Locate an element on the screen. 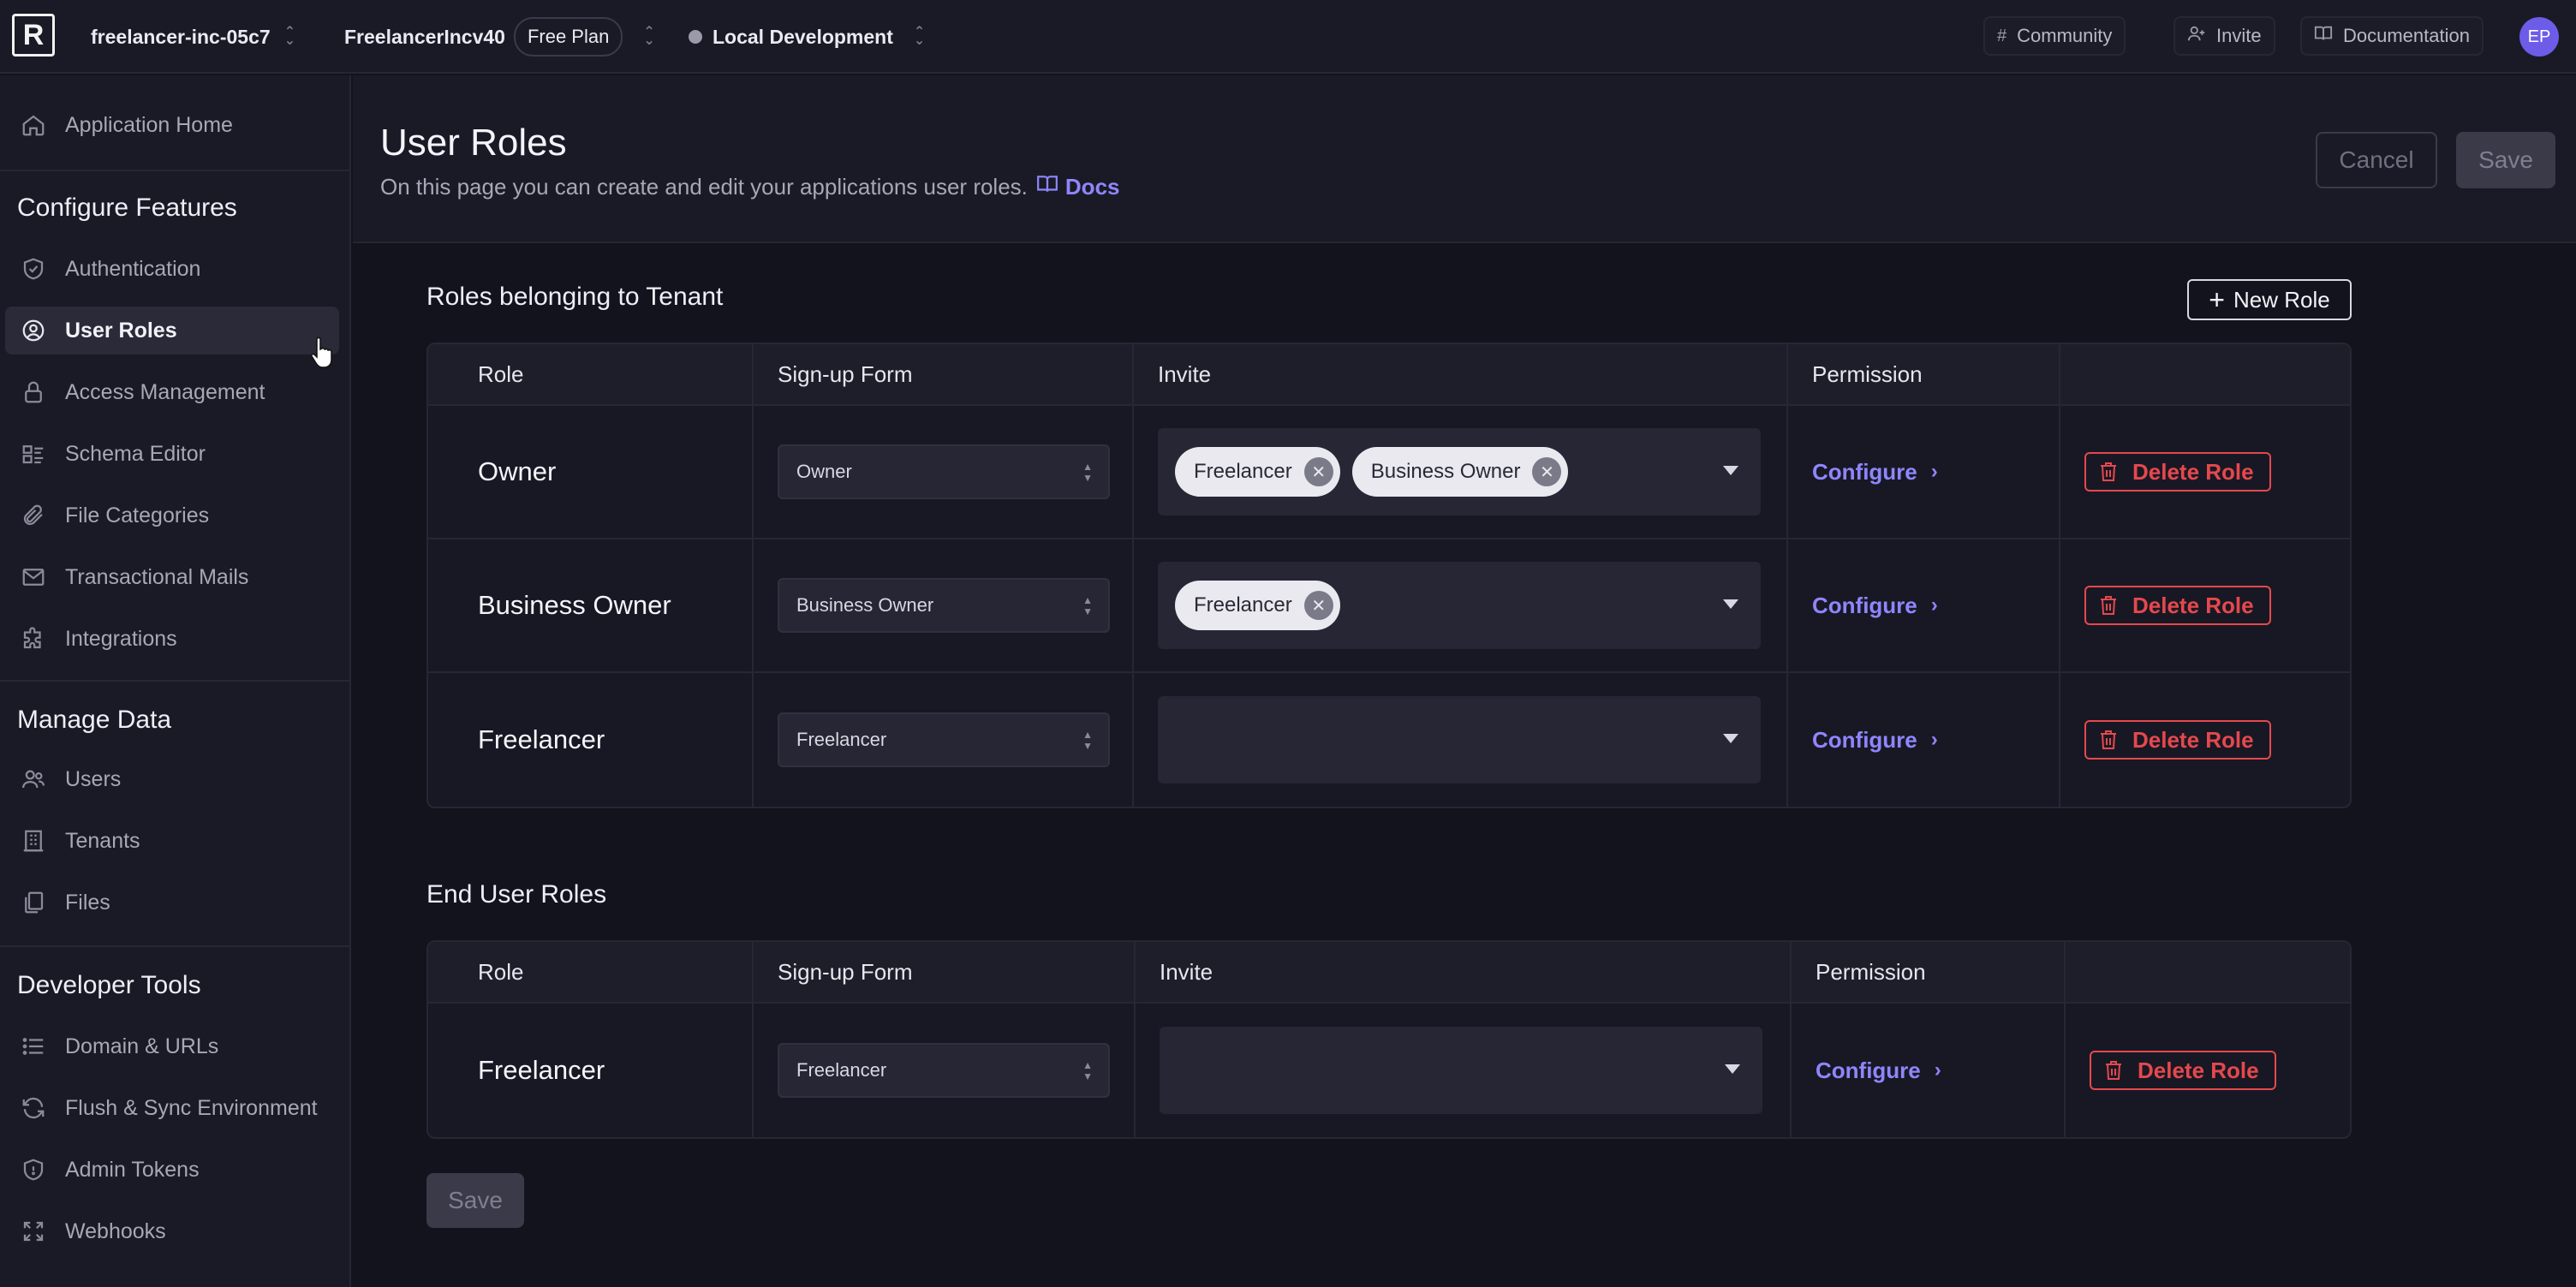 Image resolution: width=2576 pixels, height=1287 pixels. role-name: Owner is located at coordinates (517, 471).